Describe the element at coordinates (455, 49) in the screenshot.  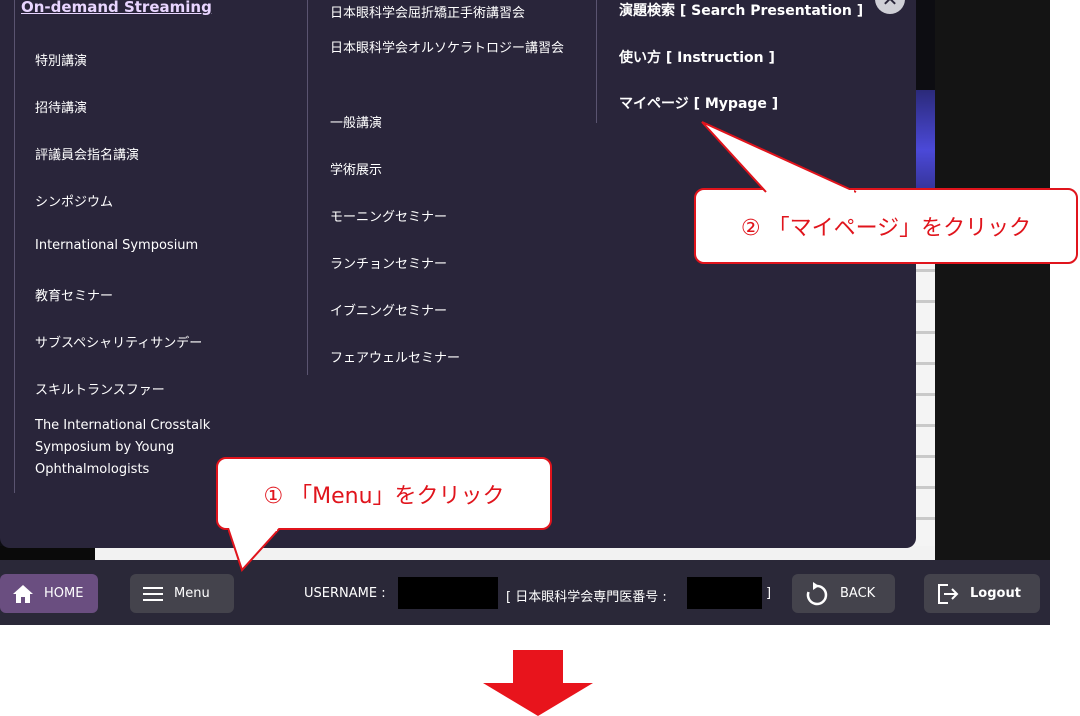
I see `menu-item: 日本眼科学会オルソケラトロジー講習会` at that location.